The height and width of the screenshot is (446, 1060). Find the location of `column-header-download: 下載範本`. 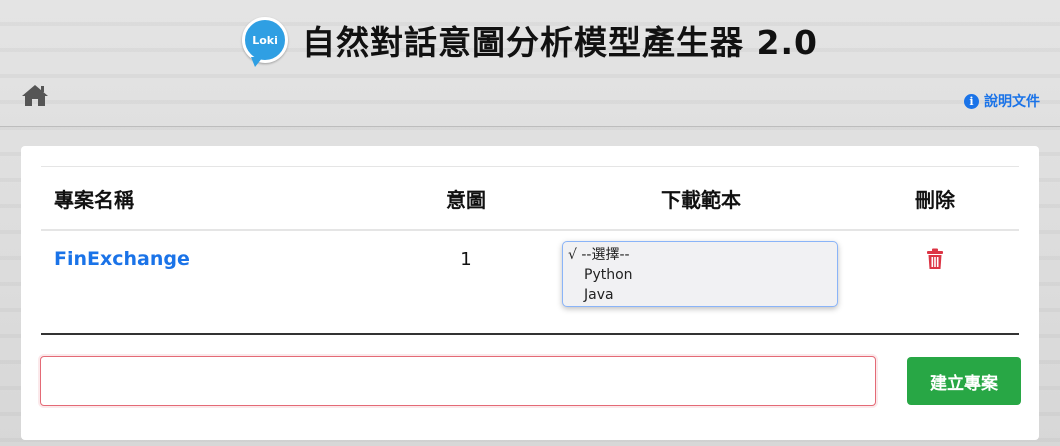

column-header-download: 下載範本 is located at coordinates (701, 199).